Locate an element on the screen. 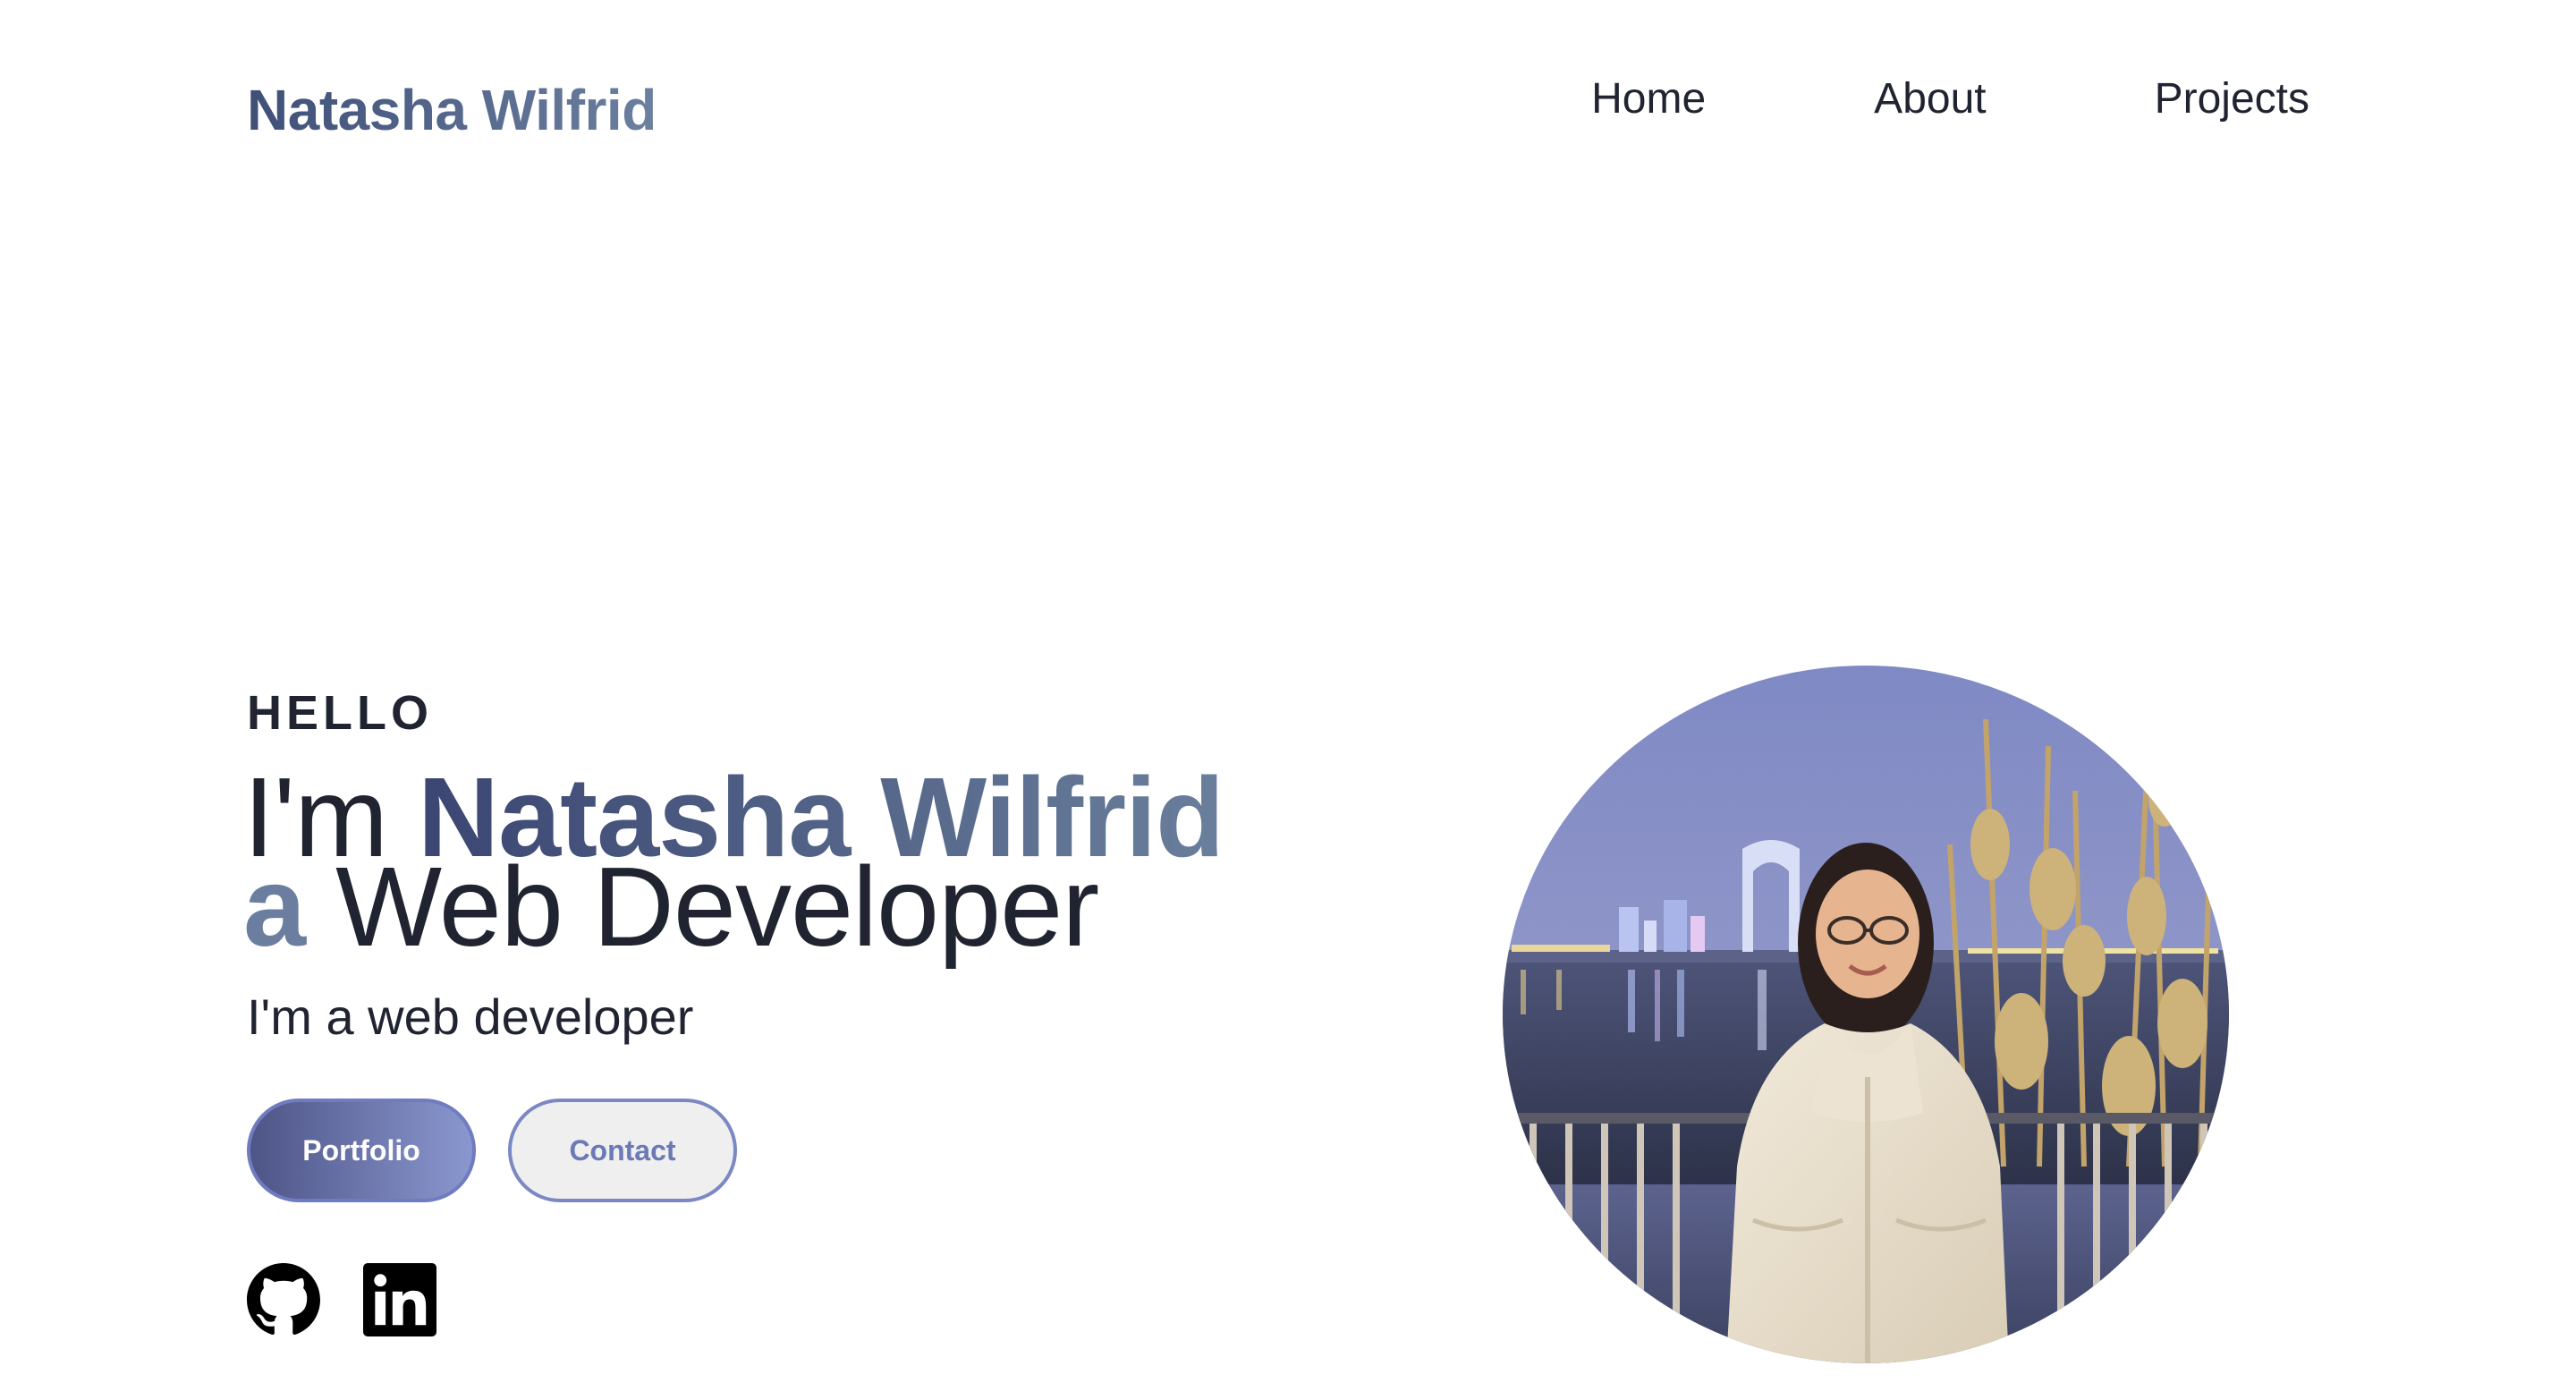 This screenshot has width=2576, height=1383. hero-headline: I'm Natasha Wilfrid a Web Developer is located at coordinates (733, 862).